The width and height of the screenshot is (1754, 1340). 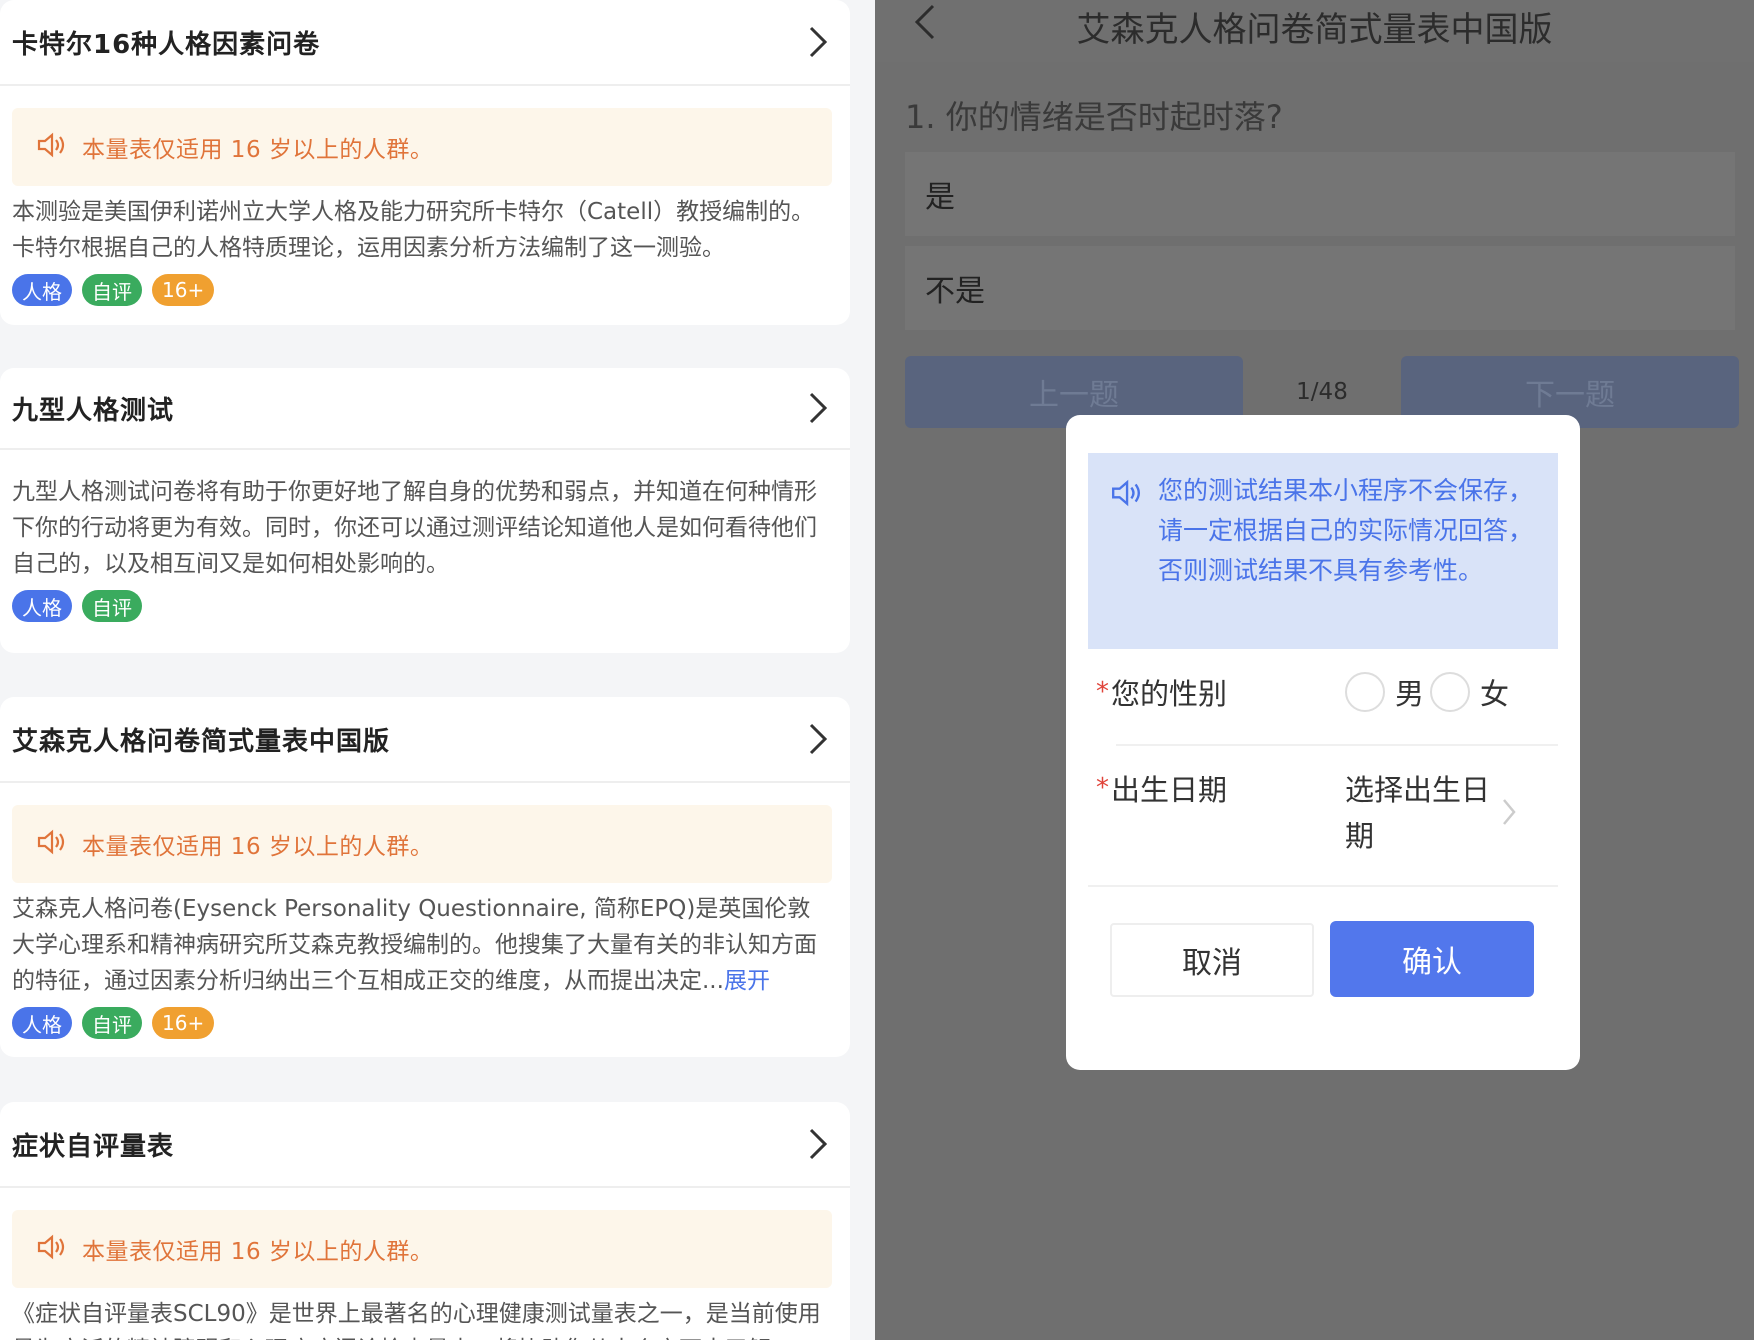 What do you see at coordinates (166, 44) in the screenshot?
I see `card-title: 卡特尔16种人格因素问卷` at bounding box center [166, 44].